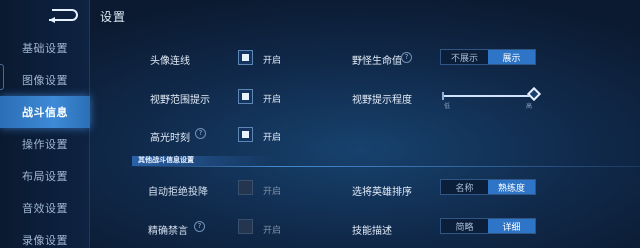 This screenshot has height=248, width=640. Describe the element at coordinates (382, 100) in the screenshot. I see `vision-level-label: 视野提示程度` at that location.